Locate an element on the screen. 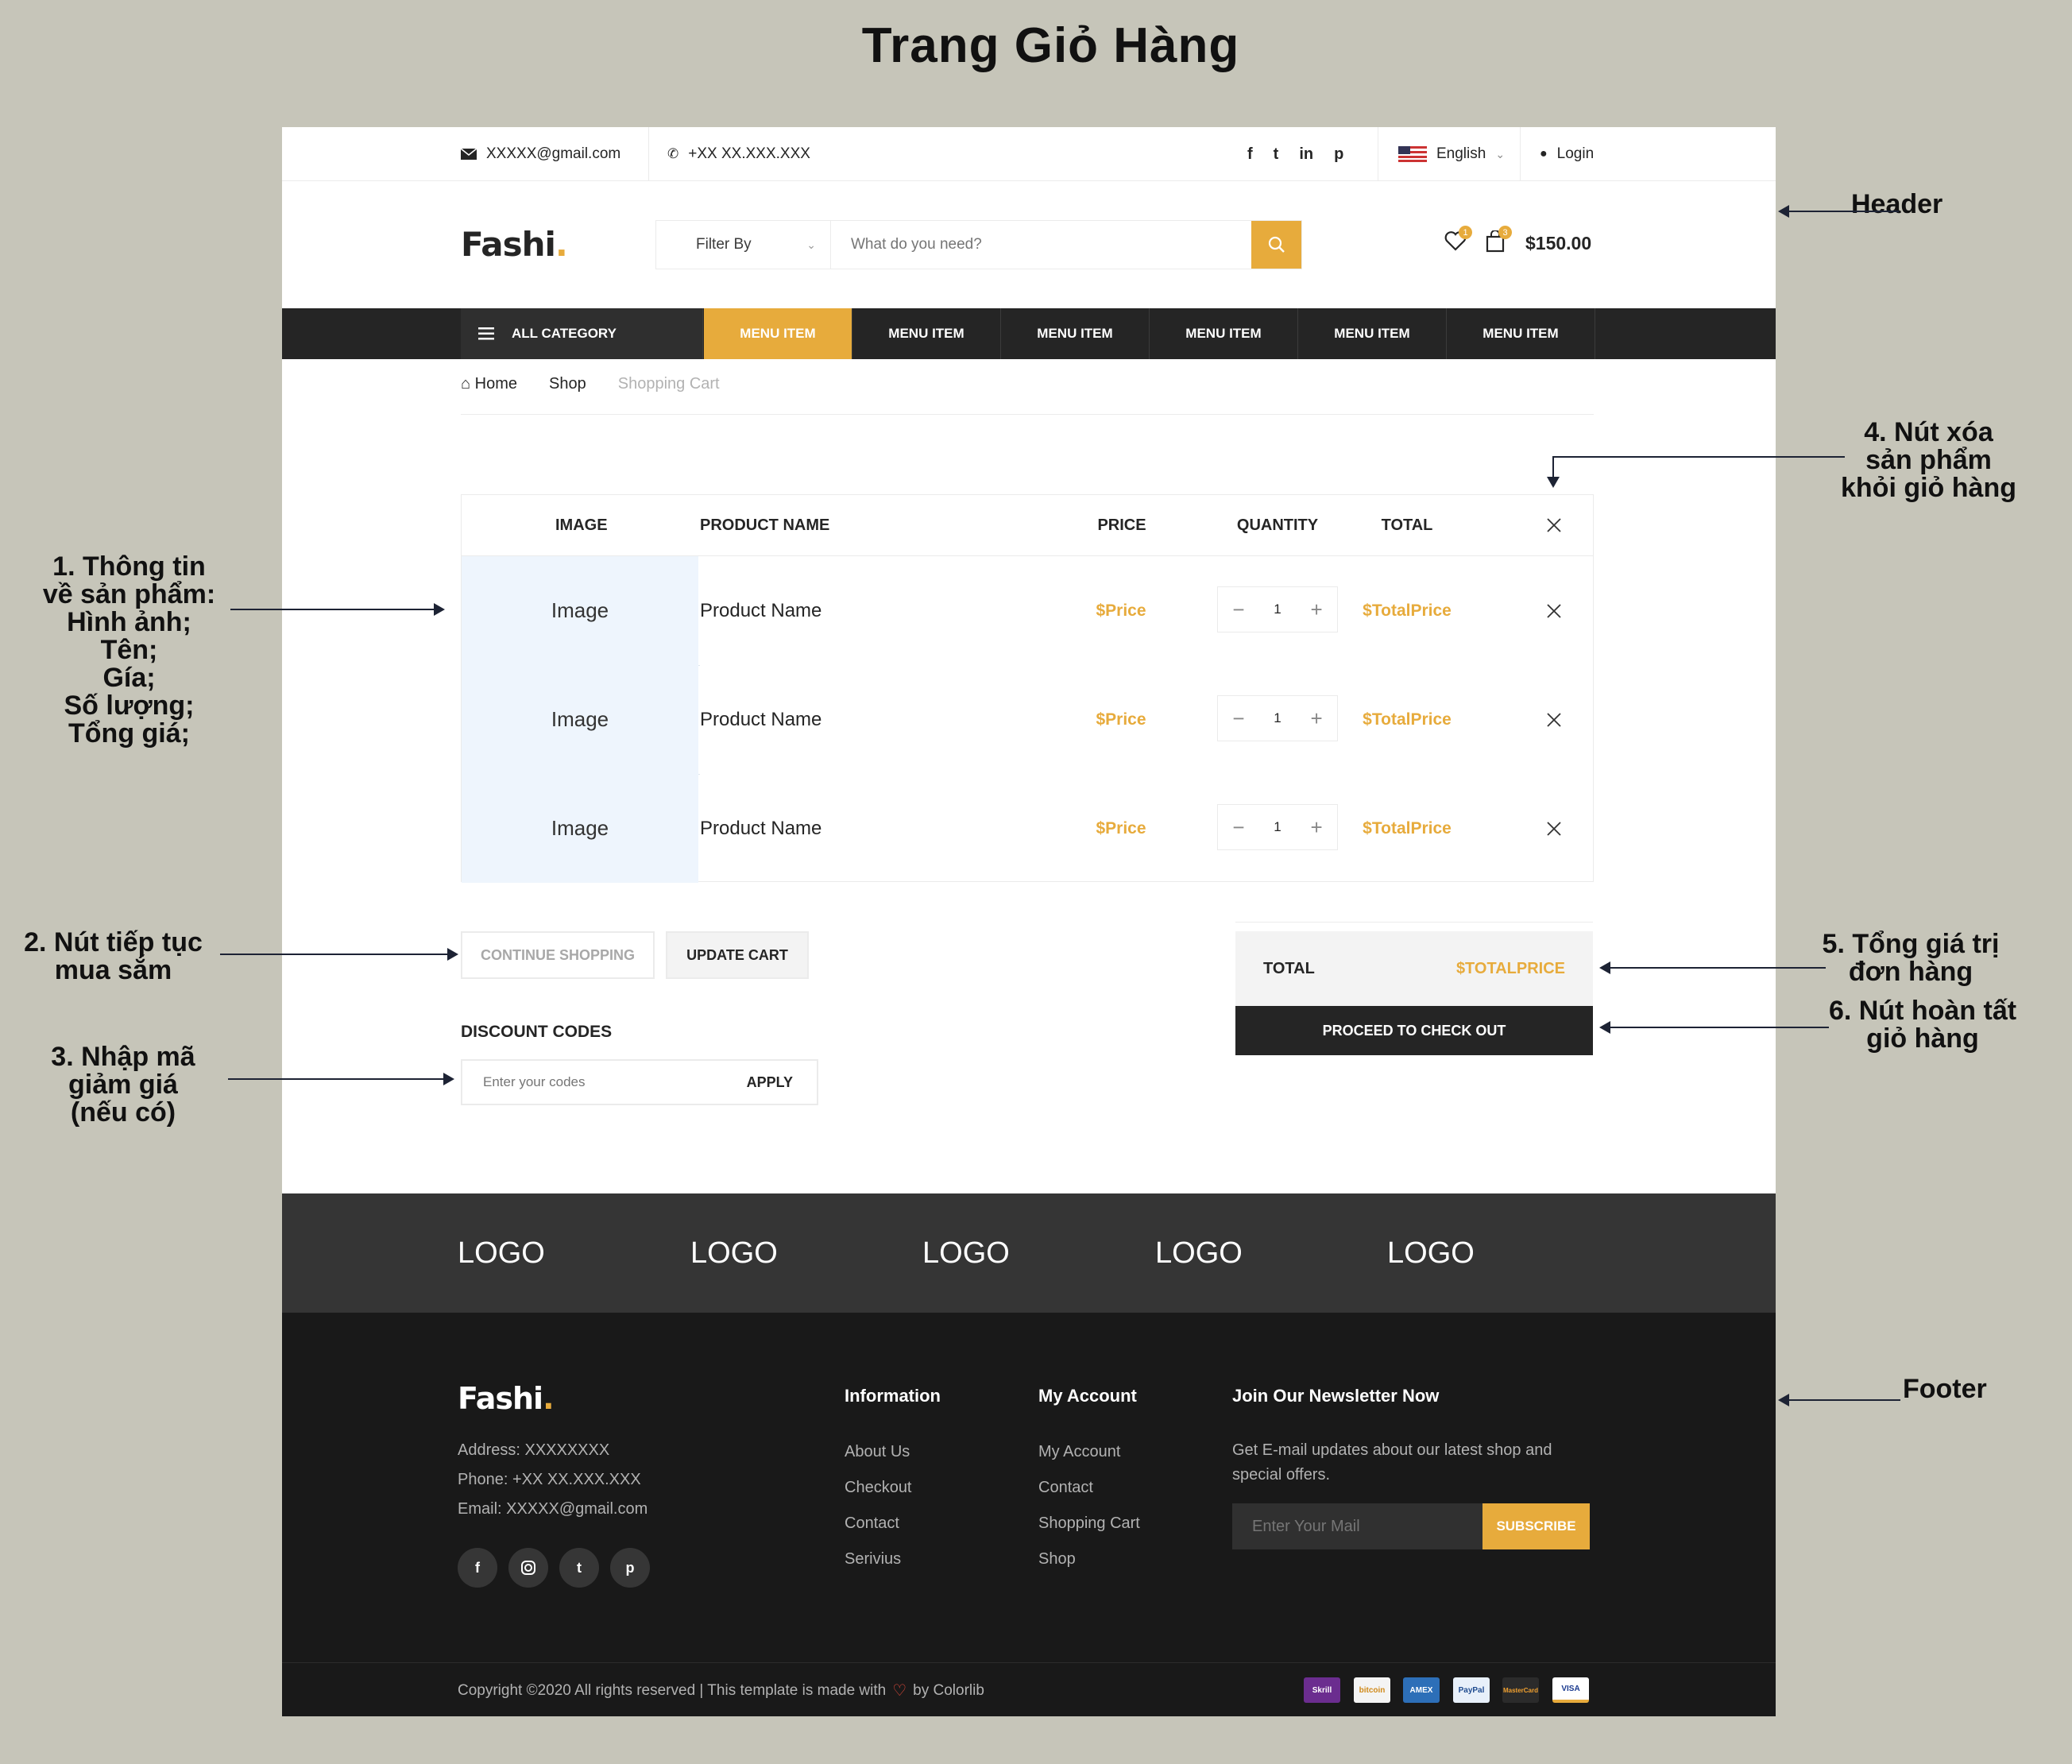 The width and height of the screenshot is (2072, 1764). breadcrumb-divider is located at coordinates (1027, 415).